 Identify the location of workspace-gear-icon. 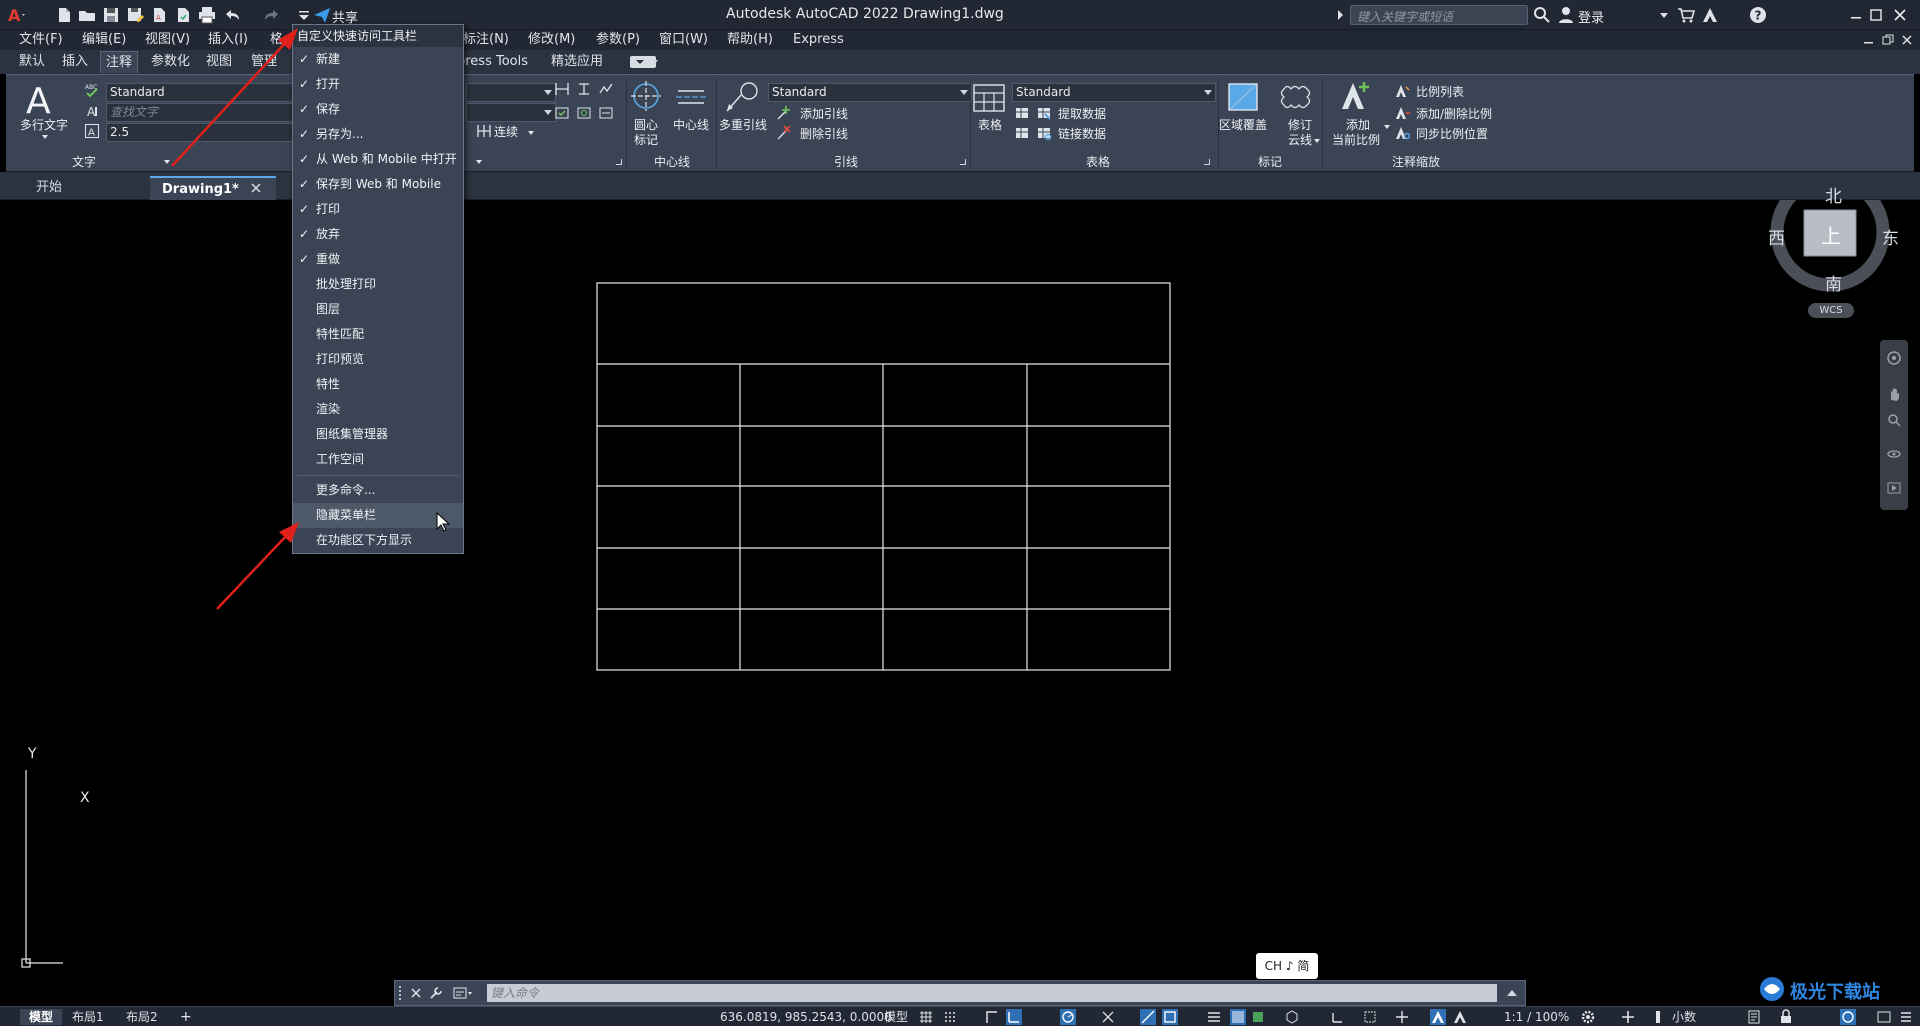
(1588, 1017).